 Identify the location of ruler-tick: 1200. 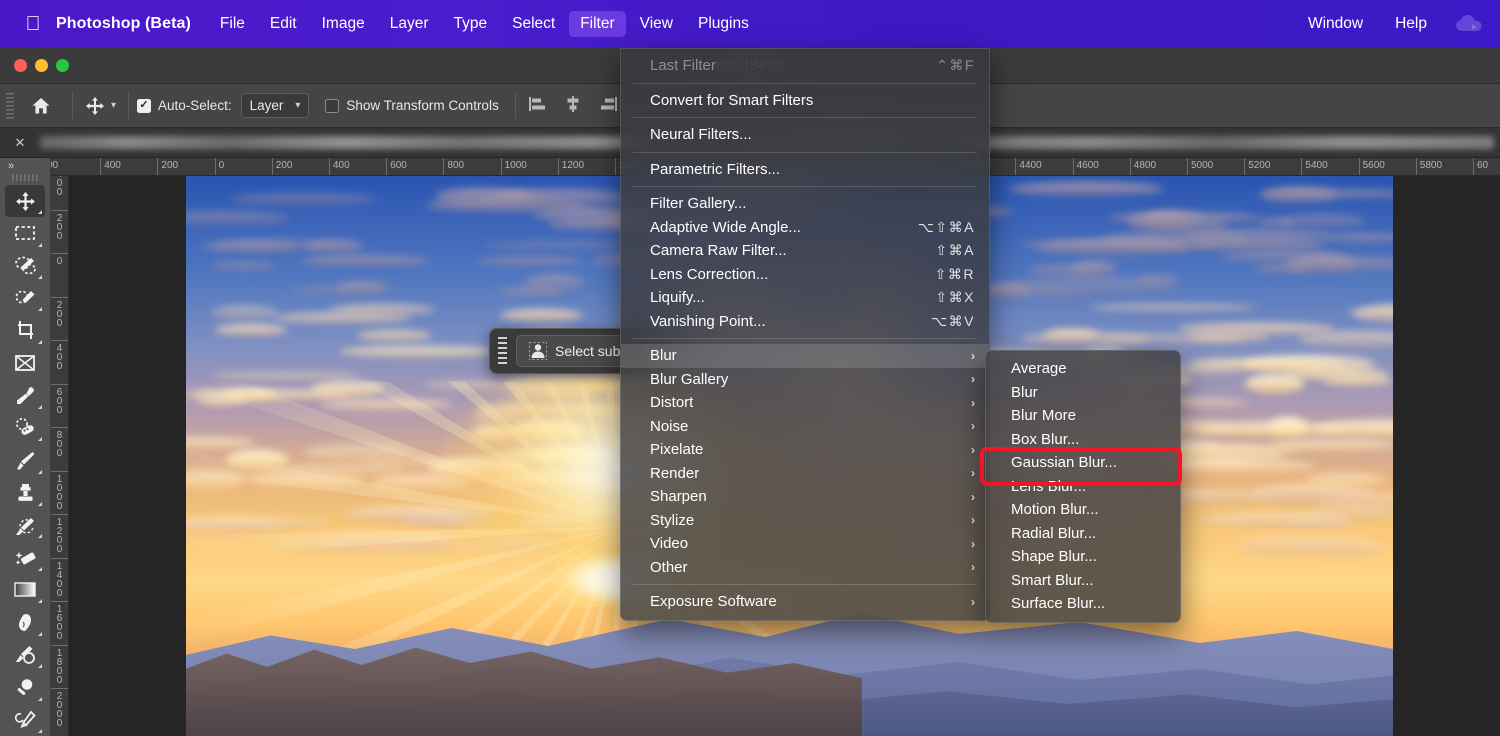
(570, 166).